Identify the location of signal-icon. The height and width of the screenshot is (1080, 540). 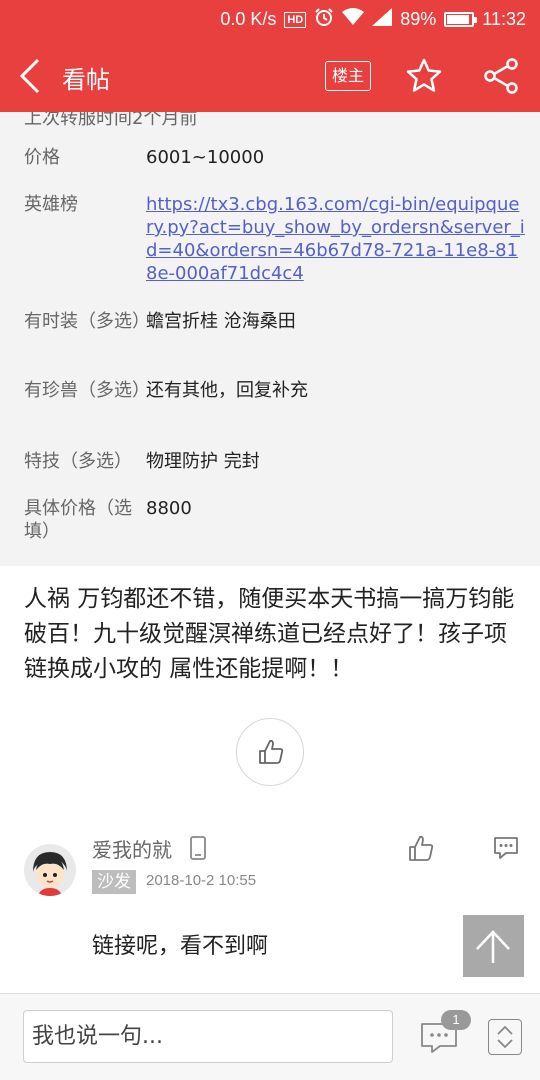
(382, 19).